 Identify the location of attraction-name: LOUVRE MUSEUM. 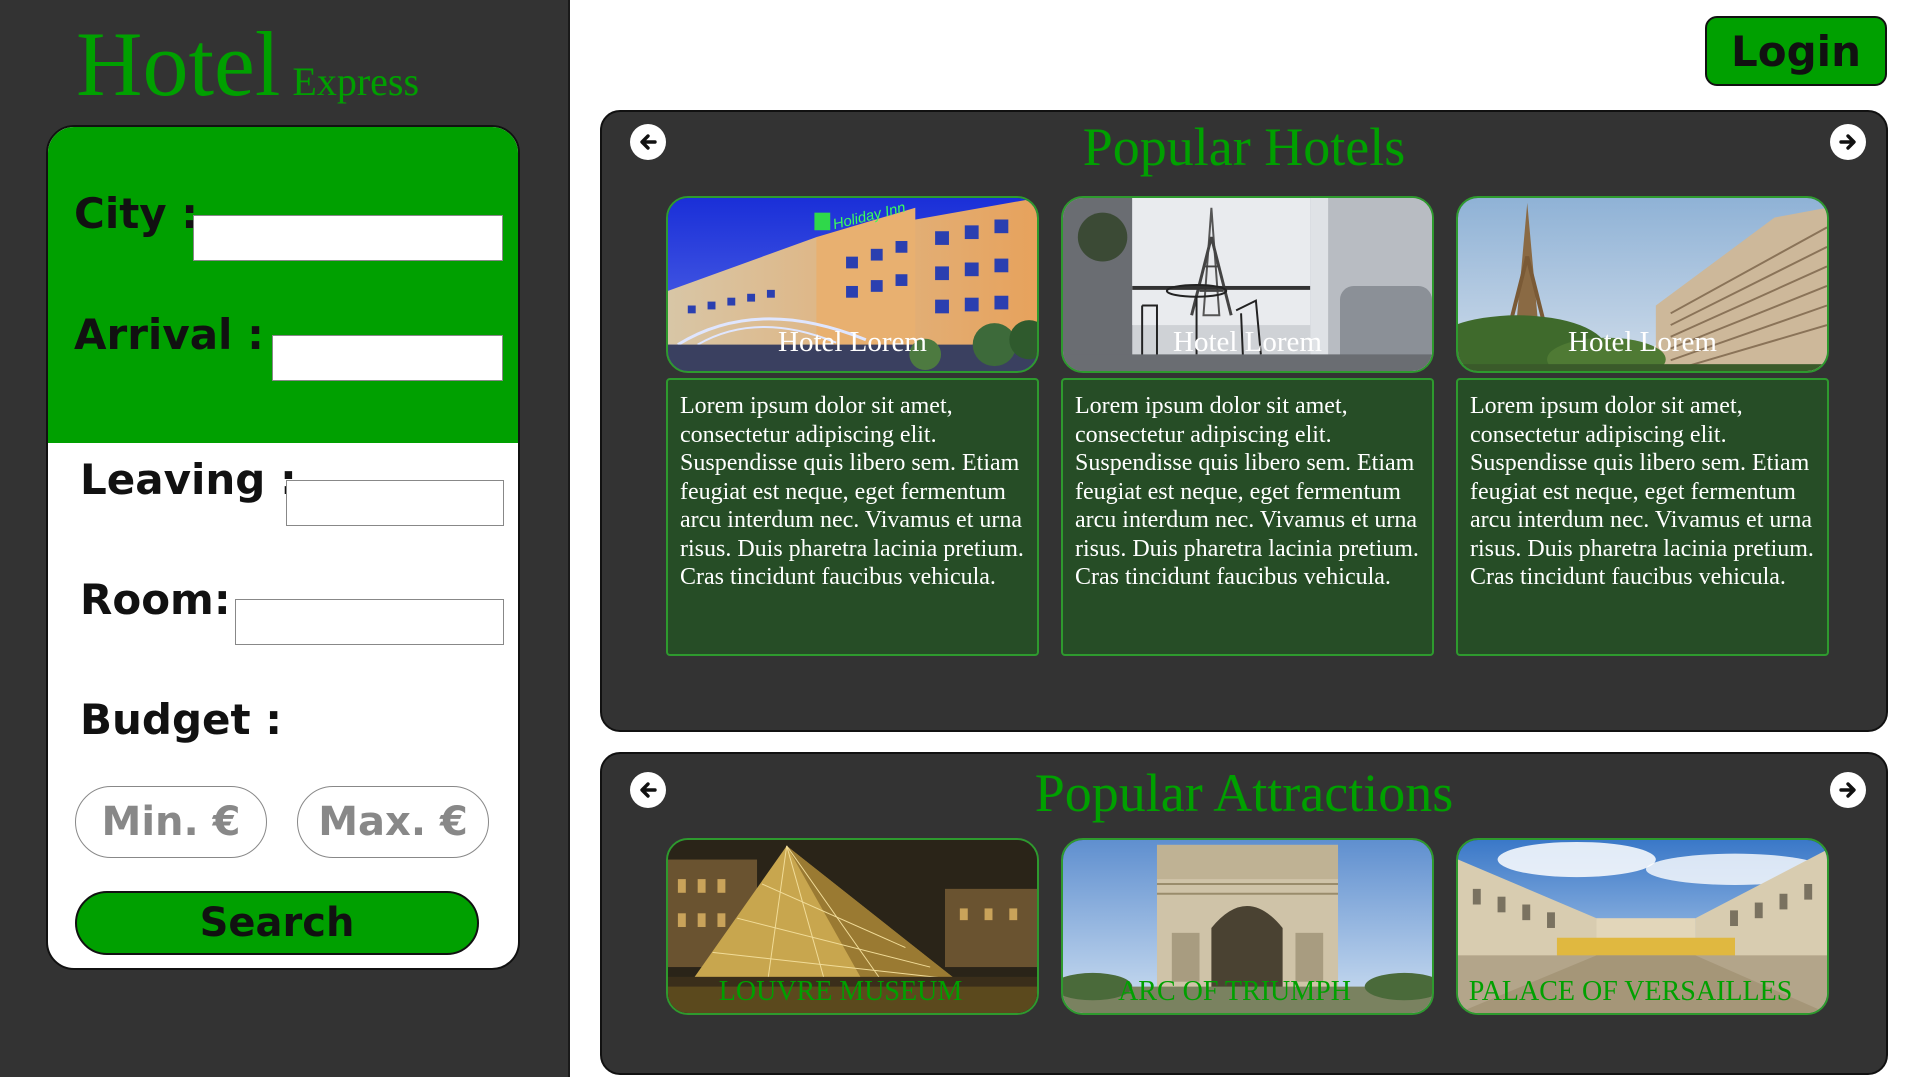
(840, 991).